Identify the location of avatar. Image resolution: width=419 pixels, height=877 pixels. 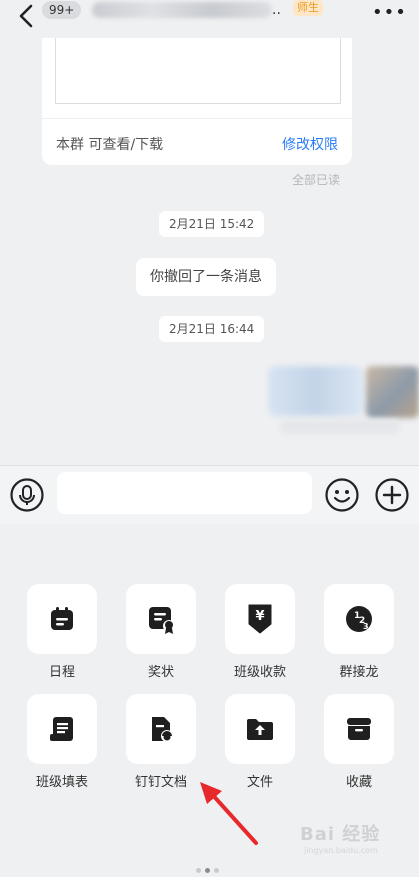
(392, 392).